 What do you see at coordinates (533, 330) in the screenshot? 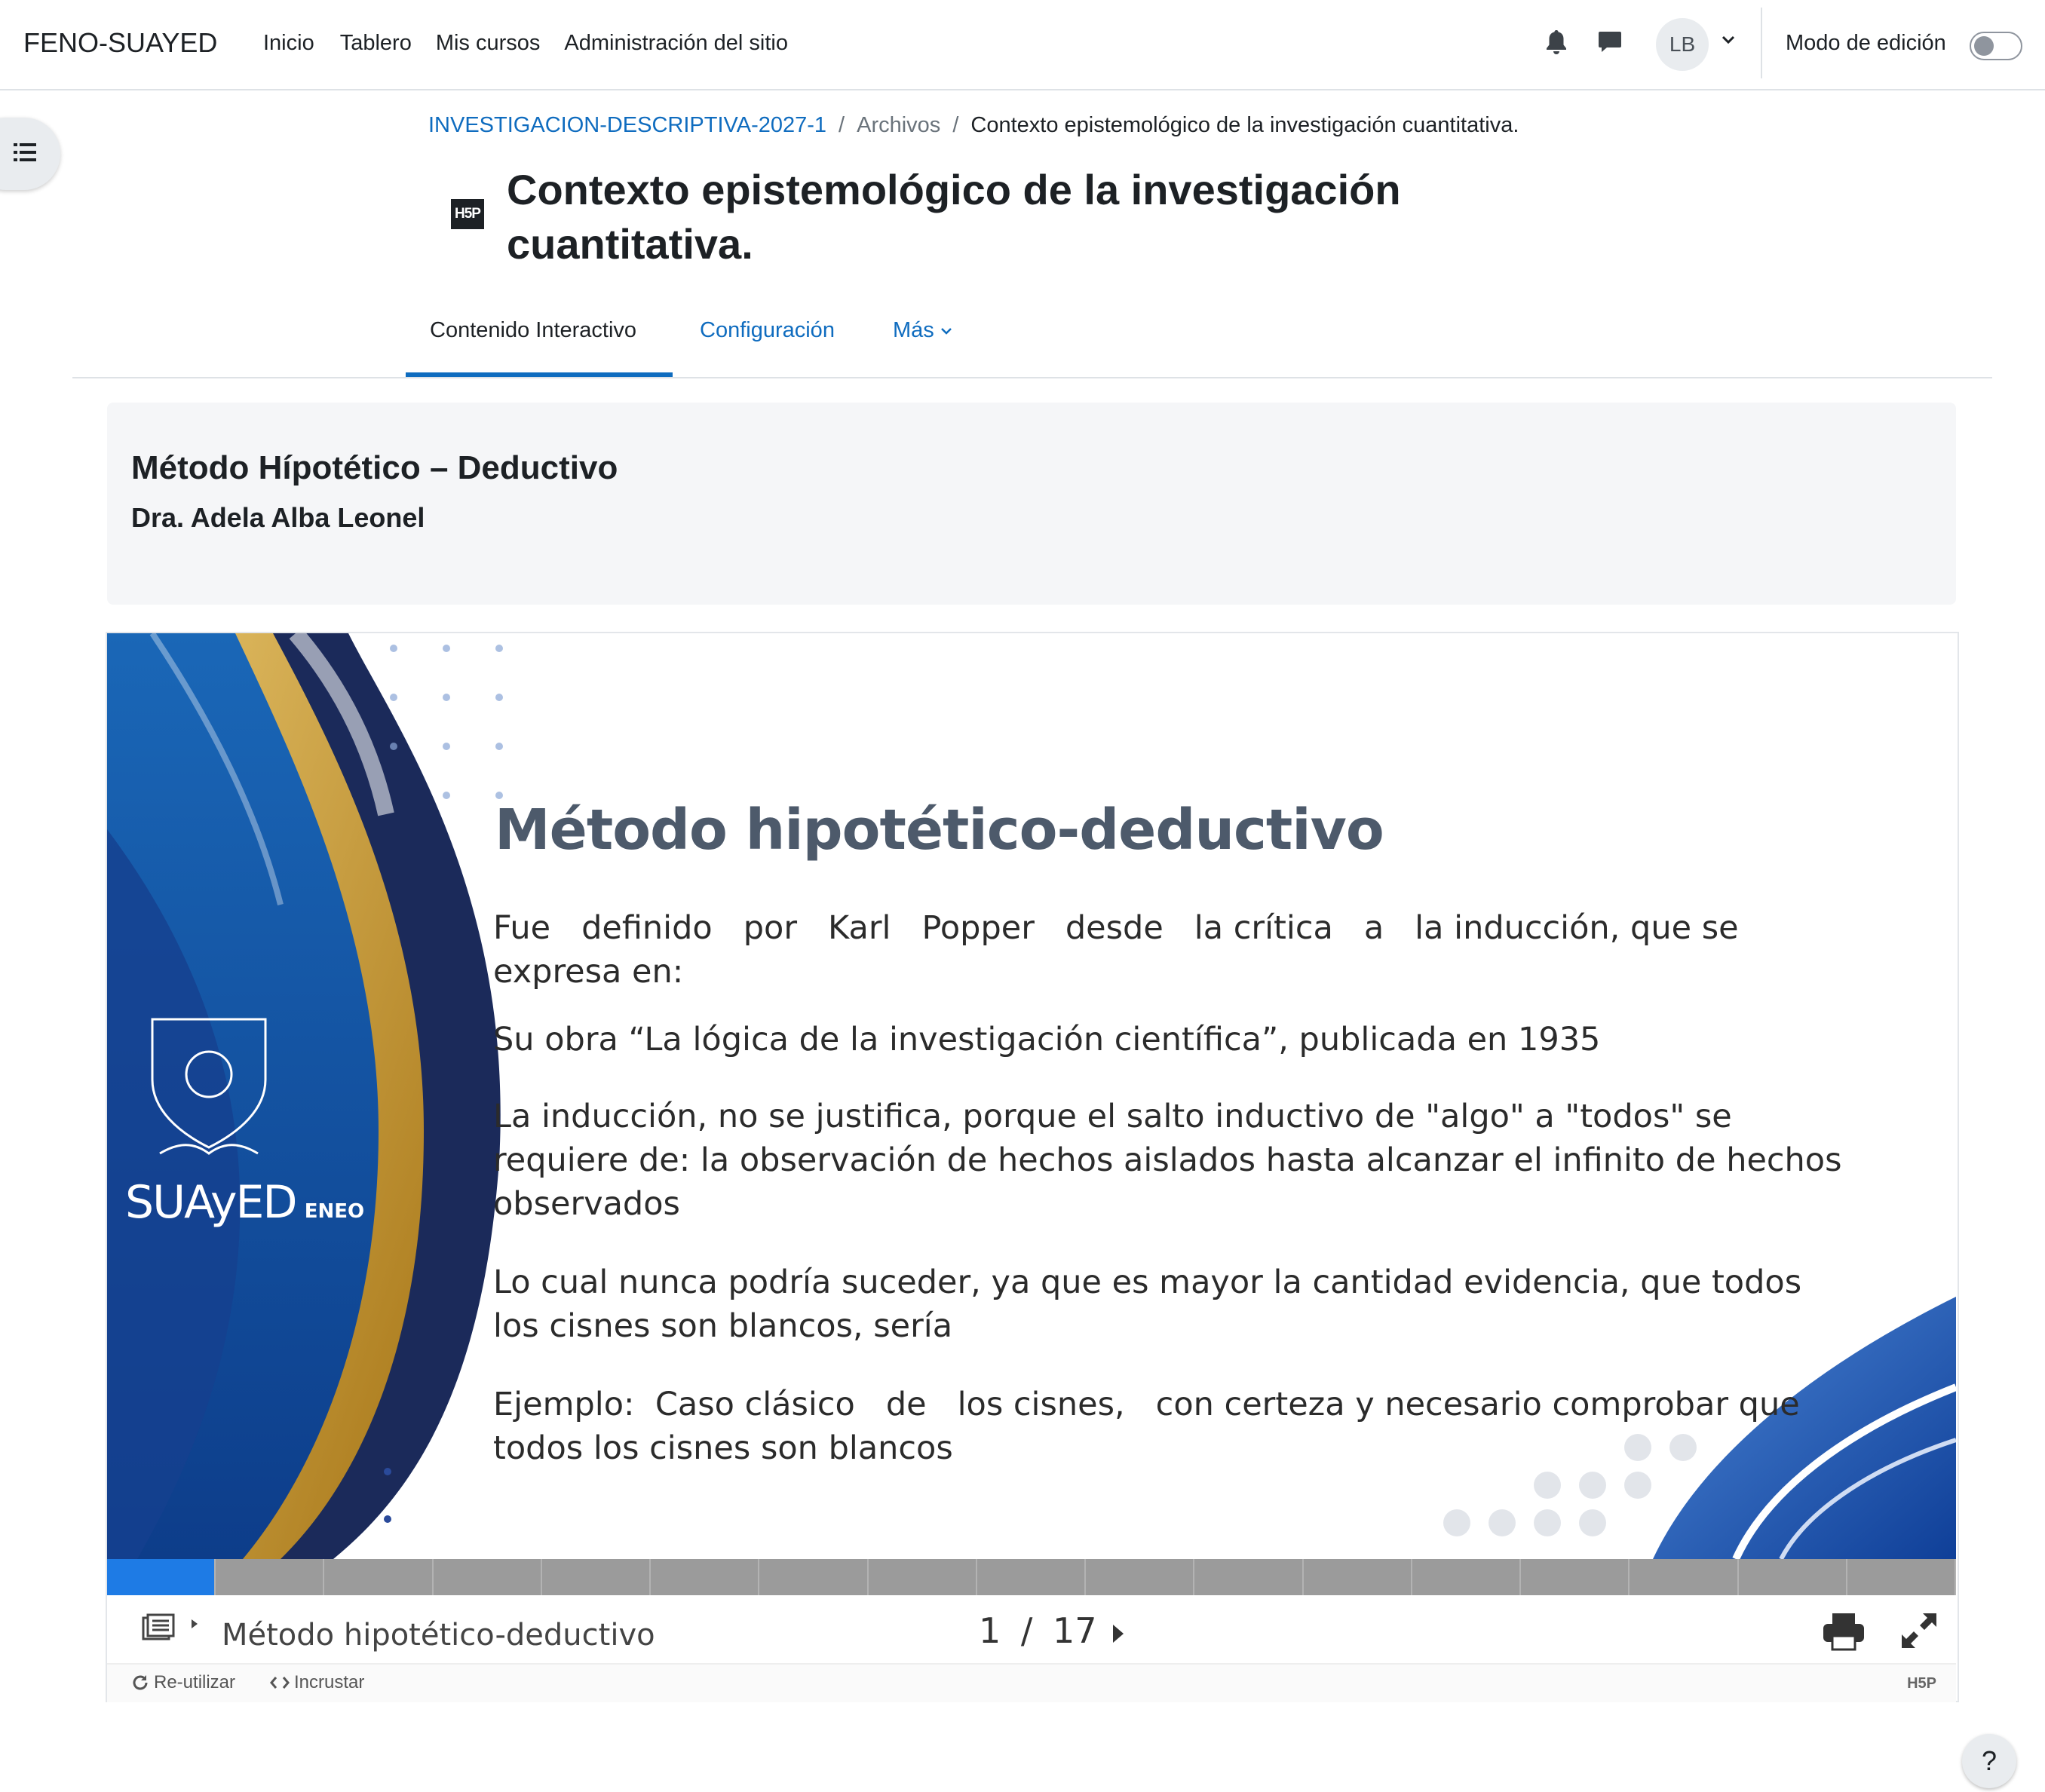
I see `tab-contenido-interactivo: Contenido Interactivo` at bounding box center [533, 330].